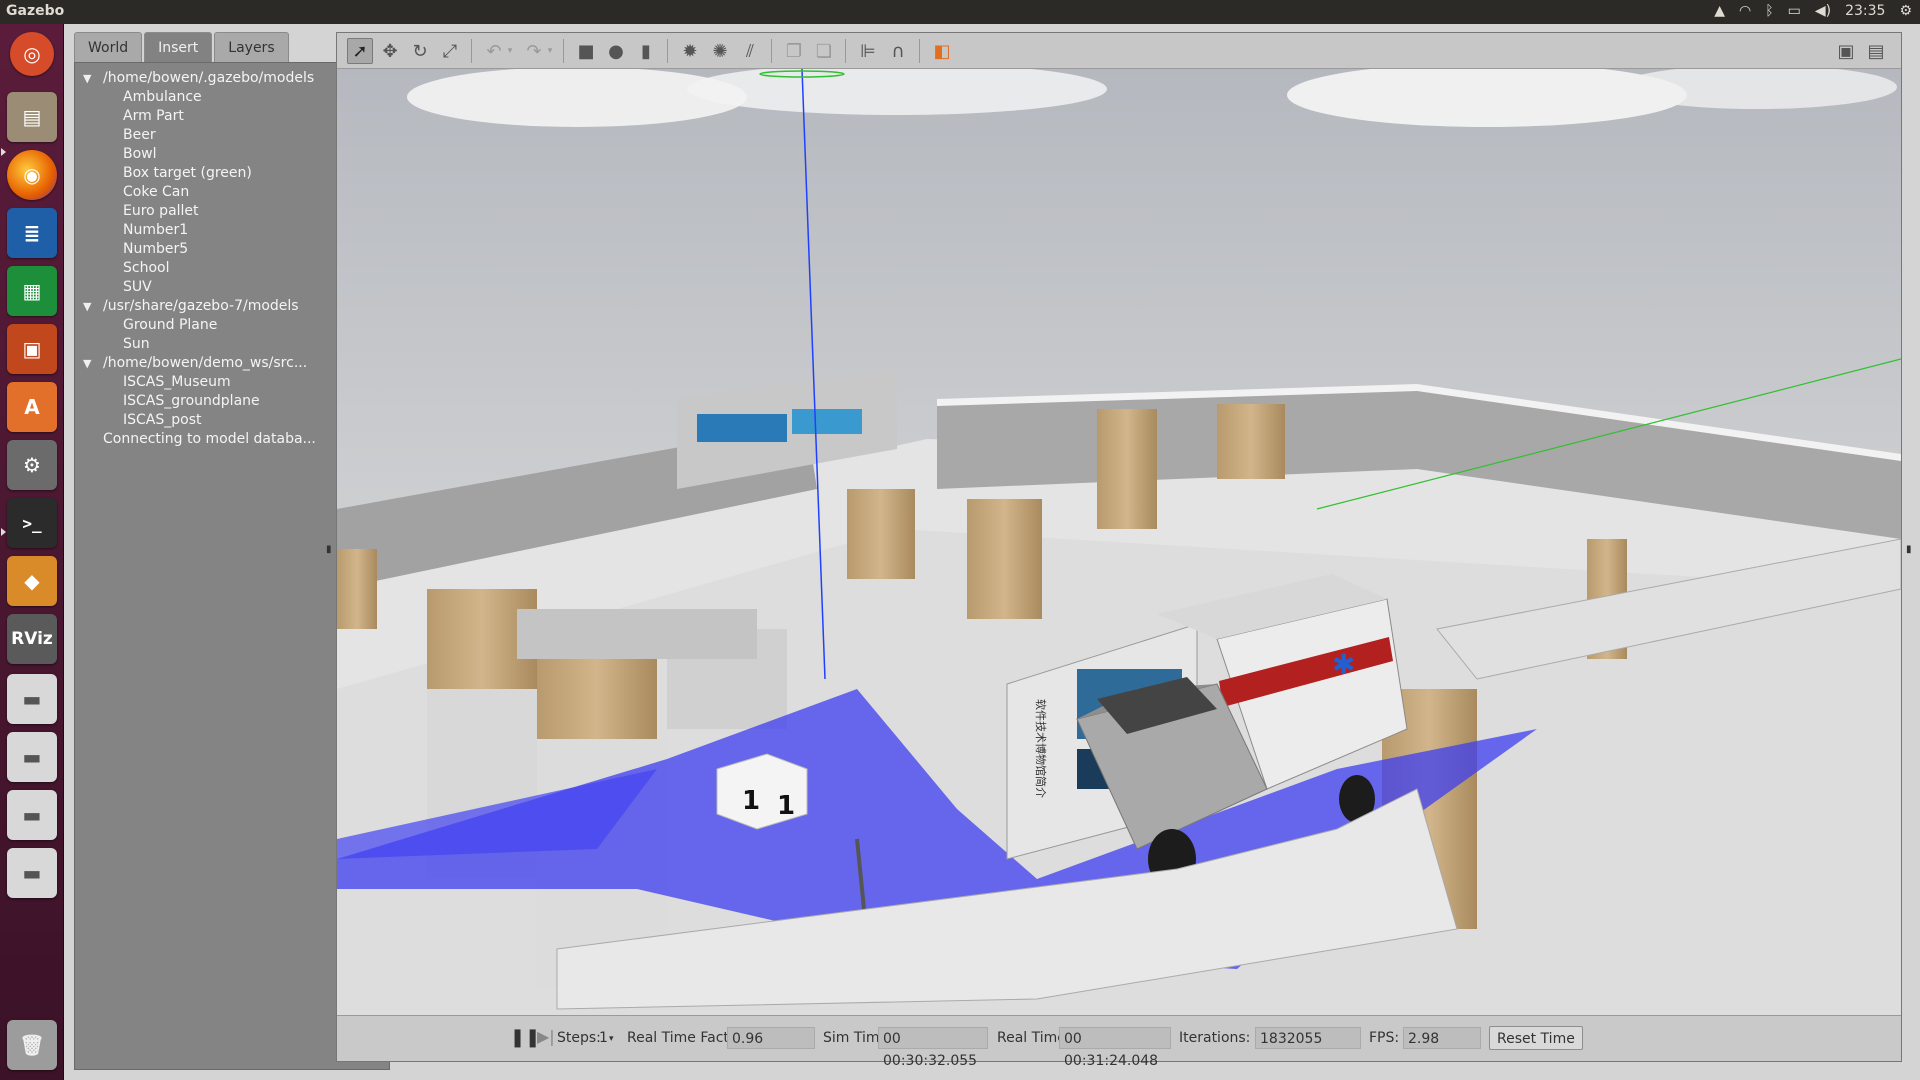 The width and height of the screenshot is (1920, 1080). Describe the element at coordinates (637, 634) in the screenshot. I see `exhibit-panel` at that location.